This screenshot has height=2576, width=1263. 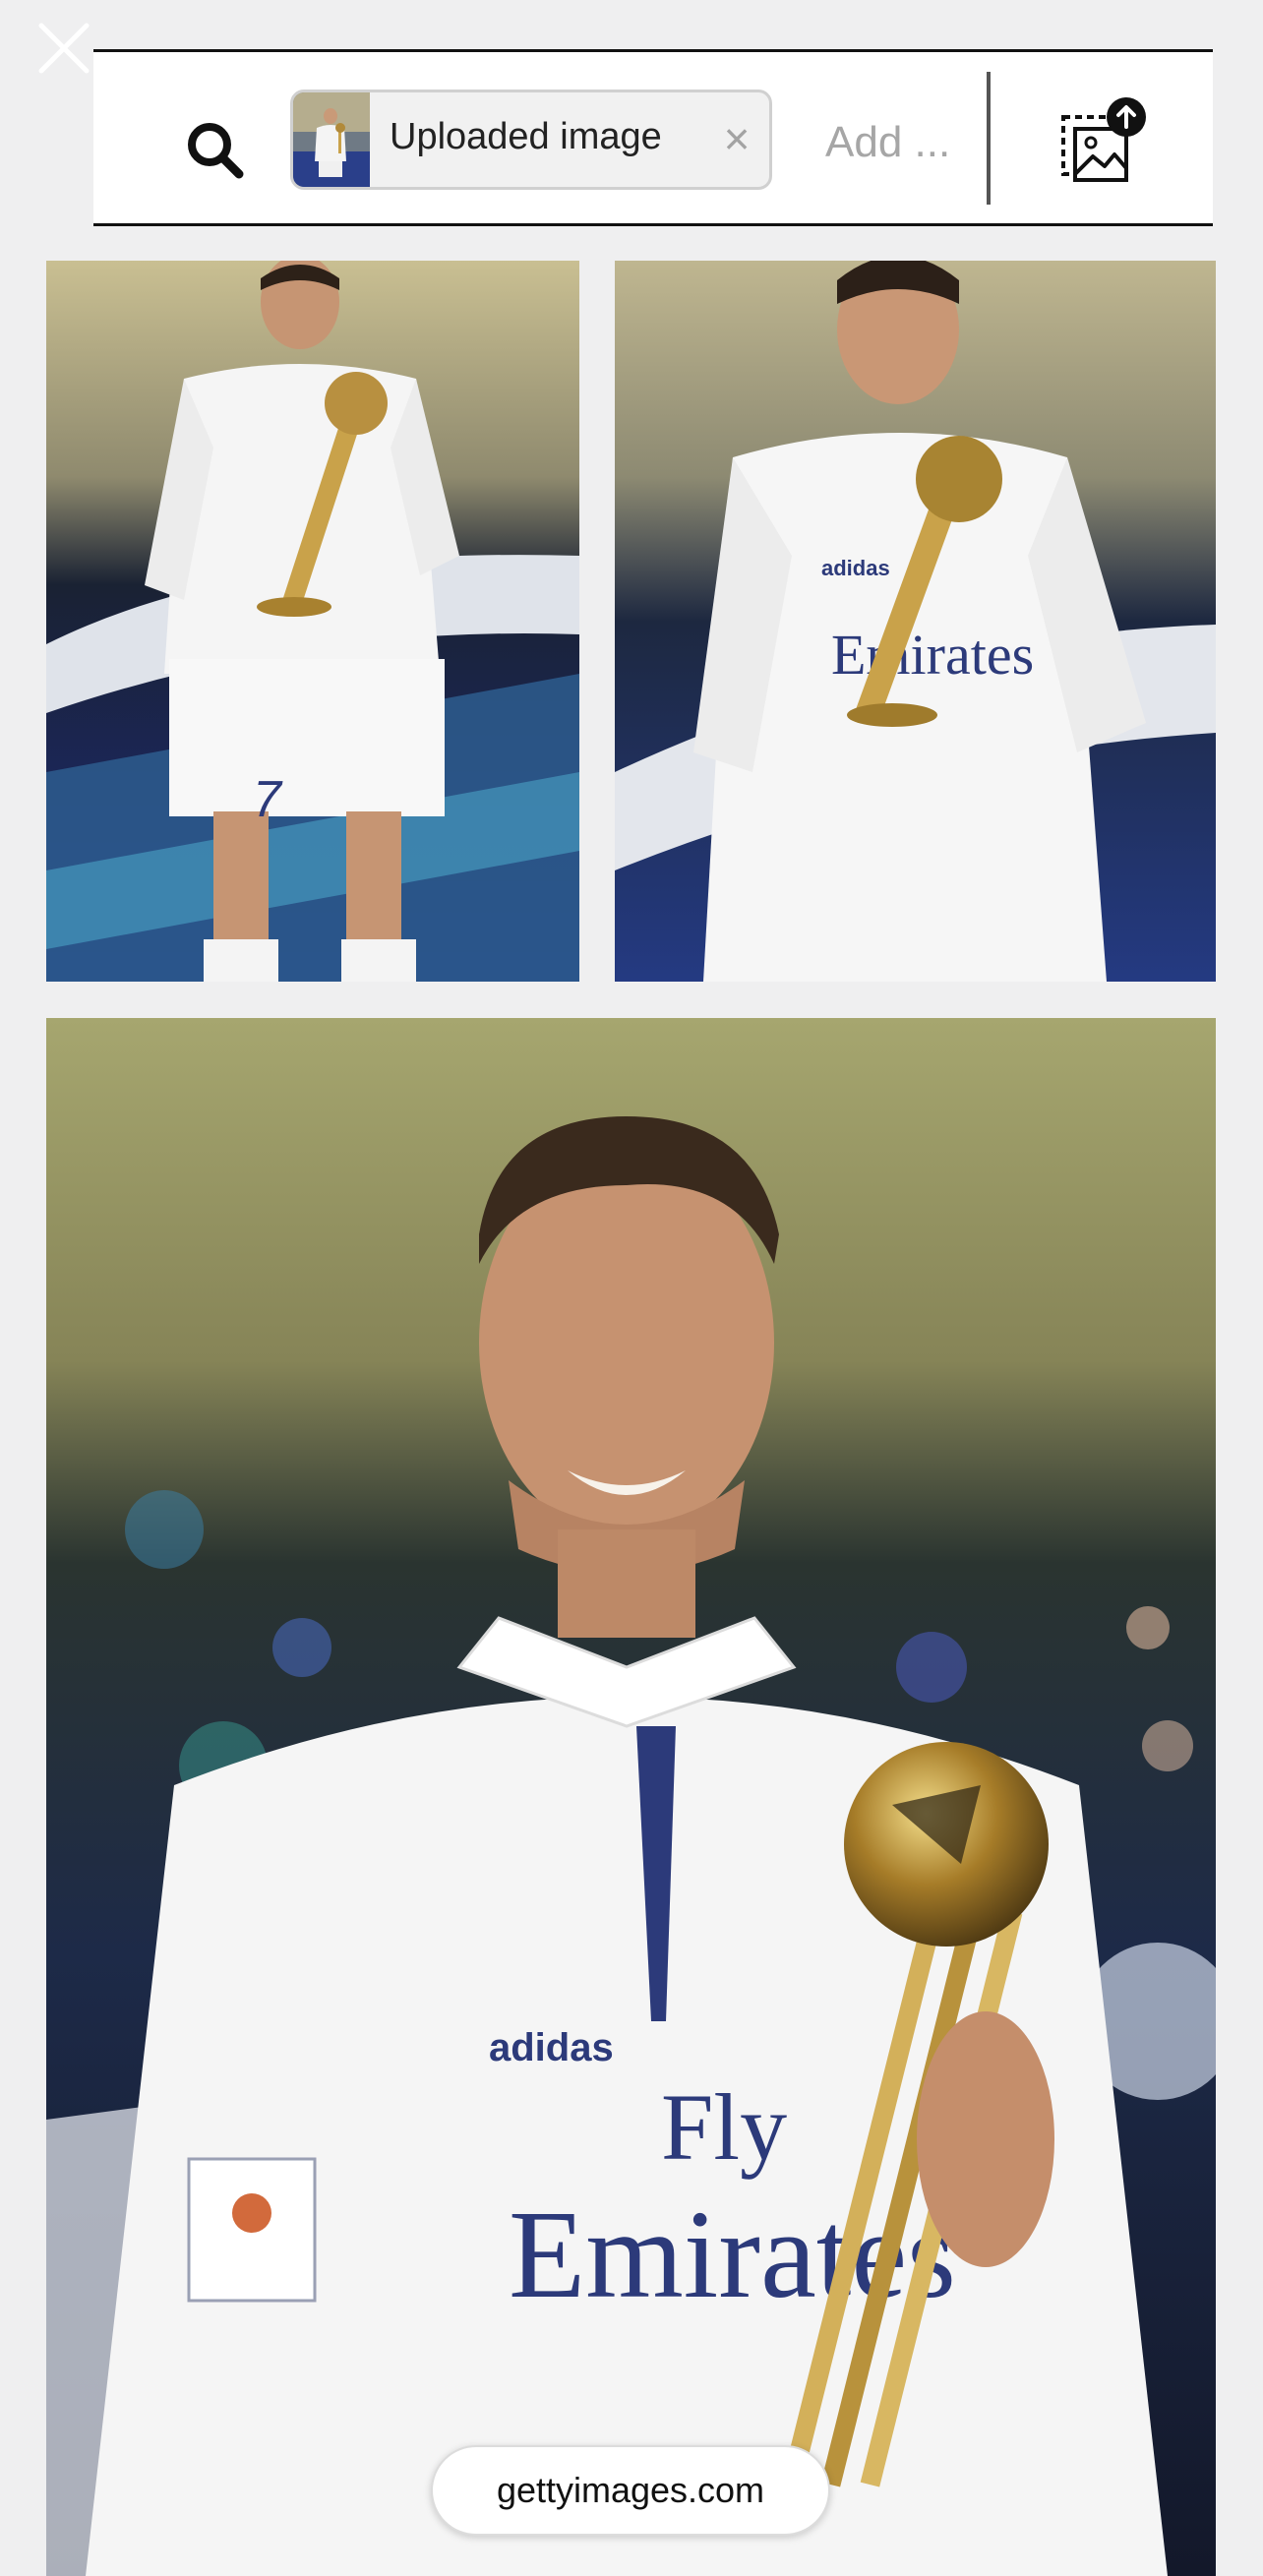 I want to click on result-image-2: Emirates adidas, so click(x=915, y=621).